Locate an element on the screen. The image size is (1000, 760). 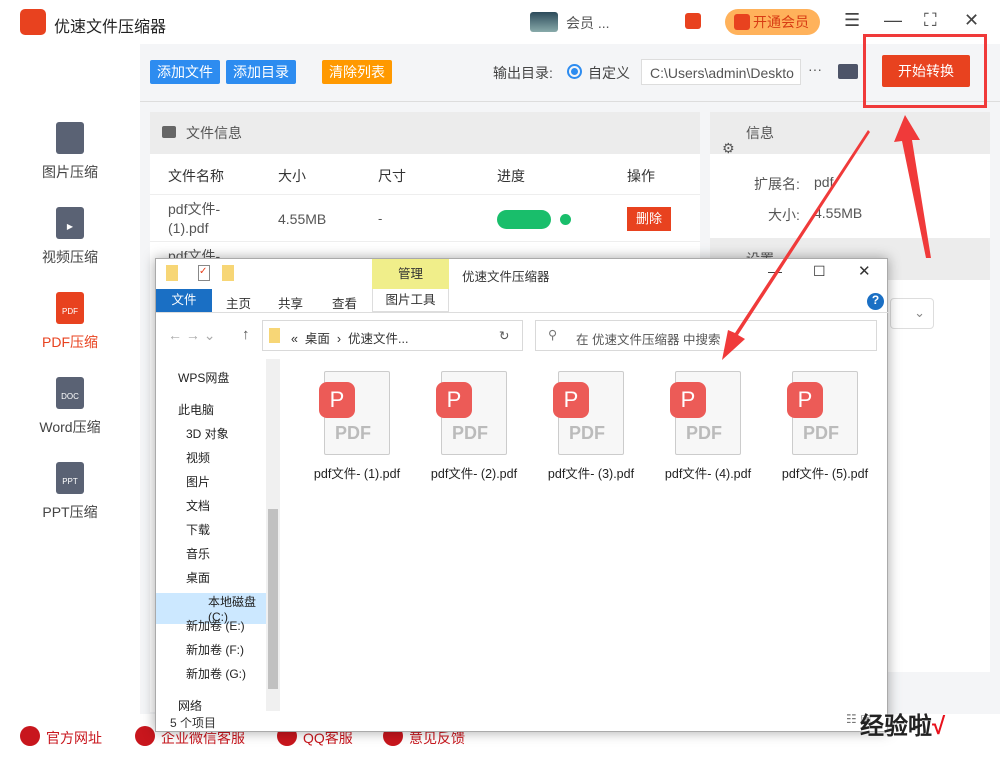
file-item: P PDF pdf文件- (4).pdf is located at coordinates (708, 426).